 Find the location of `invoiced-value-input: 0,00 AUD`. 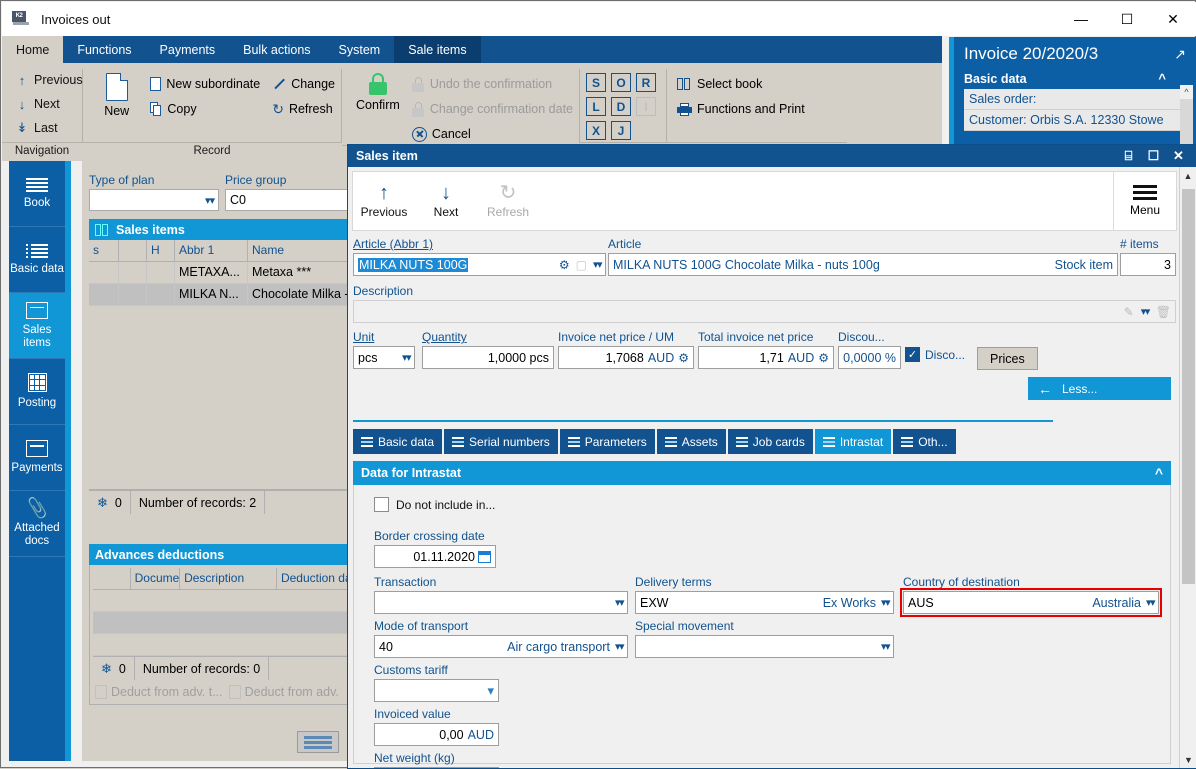

invoiced-value-input: 0,00 AUD is located at coordinates (436, 734).